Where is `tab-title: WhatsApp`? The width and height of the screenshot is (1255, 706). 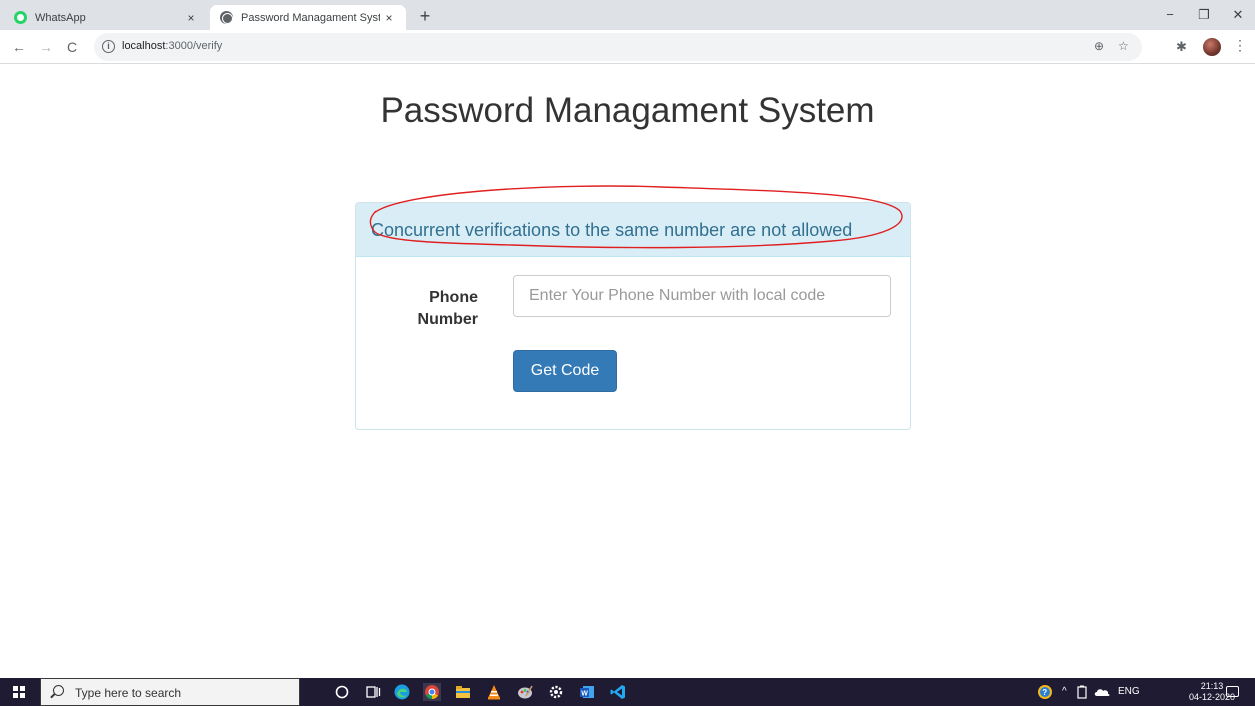
tab-title: WhatsApp is located at coordinates (60, 17).